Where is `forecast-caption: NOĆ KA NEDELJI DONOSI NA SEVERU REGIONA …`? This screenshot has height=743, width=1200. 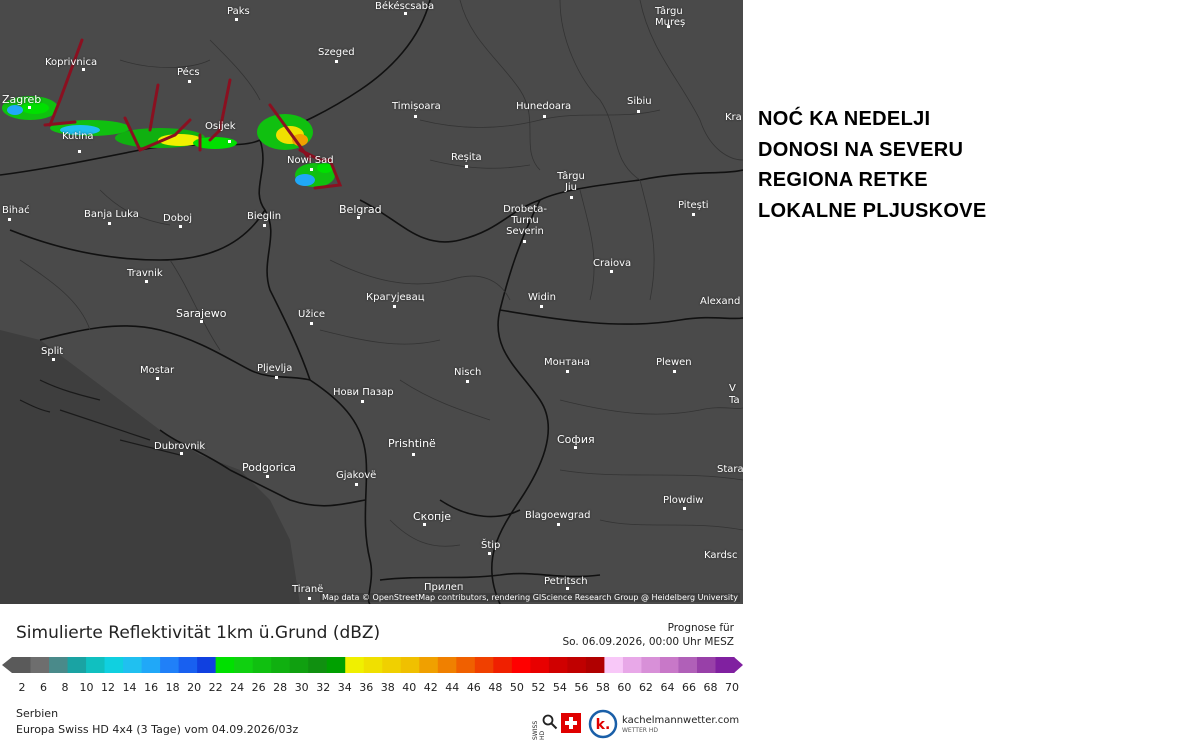 forecast-caption: NOĆ KA NEDELJI DONOSI NA SEVERU REGIONA … is located at coordinates (958, 165).